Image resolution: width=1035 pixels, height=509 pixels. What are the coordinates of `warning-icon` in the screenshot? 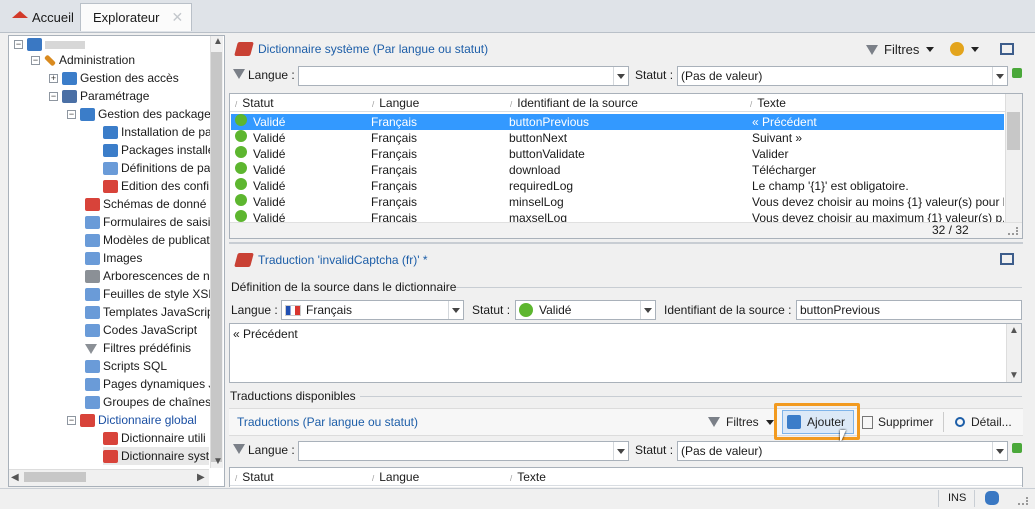 It's located at (110, 187).